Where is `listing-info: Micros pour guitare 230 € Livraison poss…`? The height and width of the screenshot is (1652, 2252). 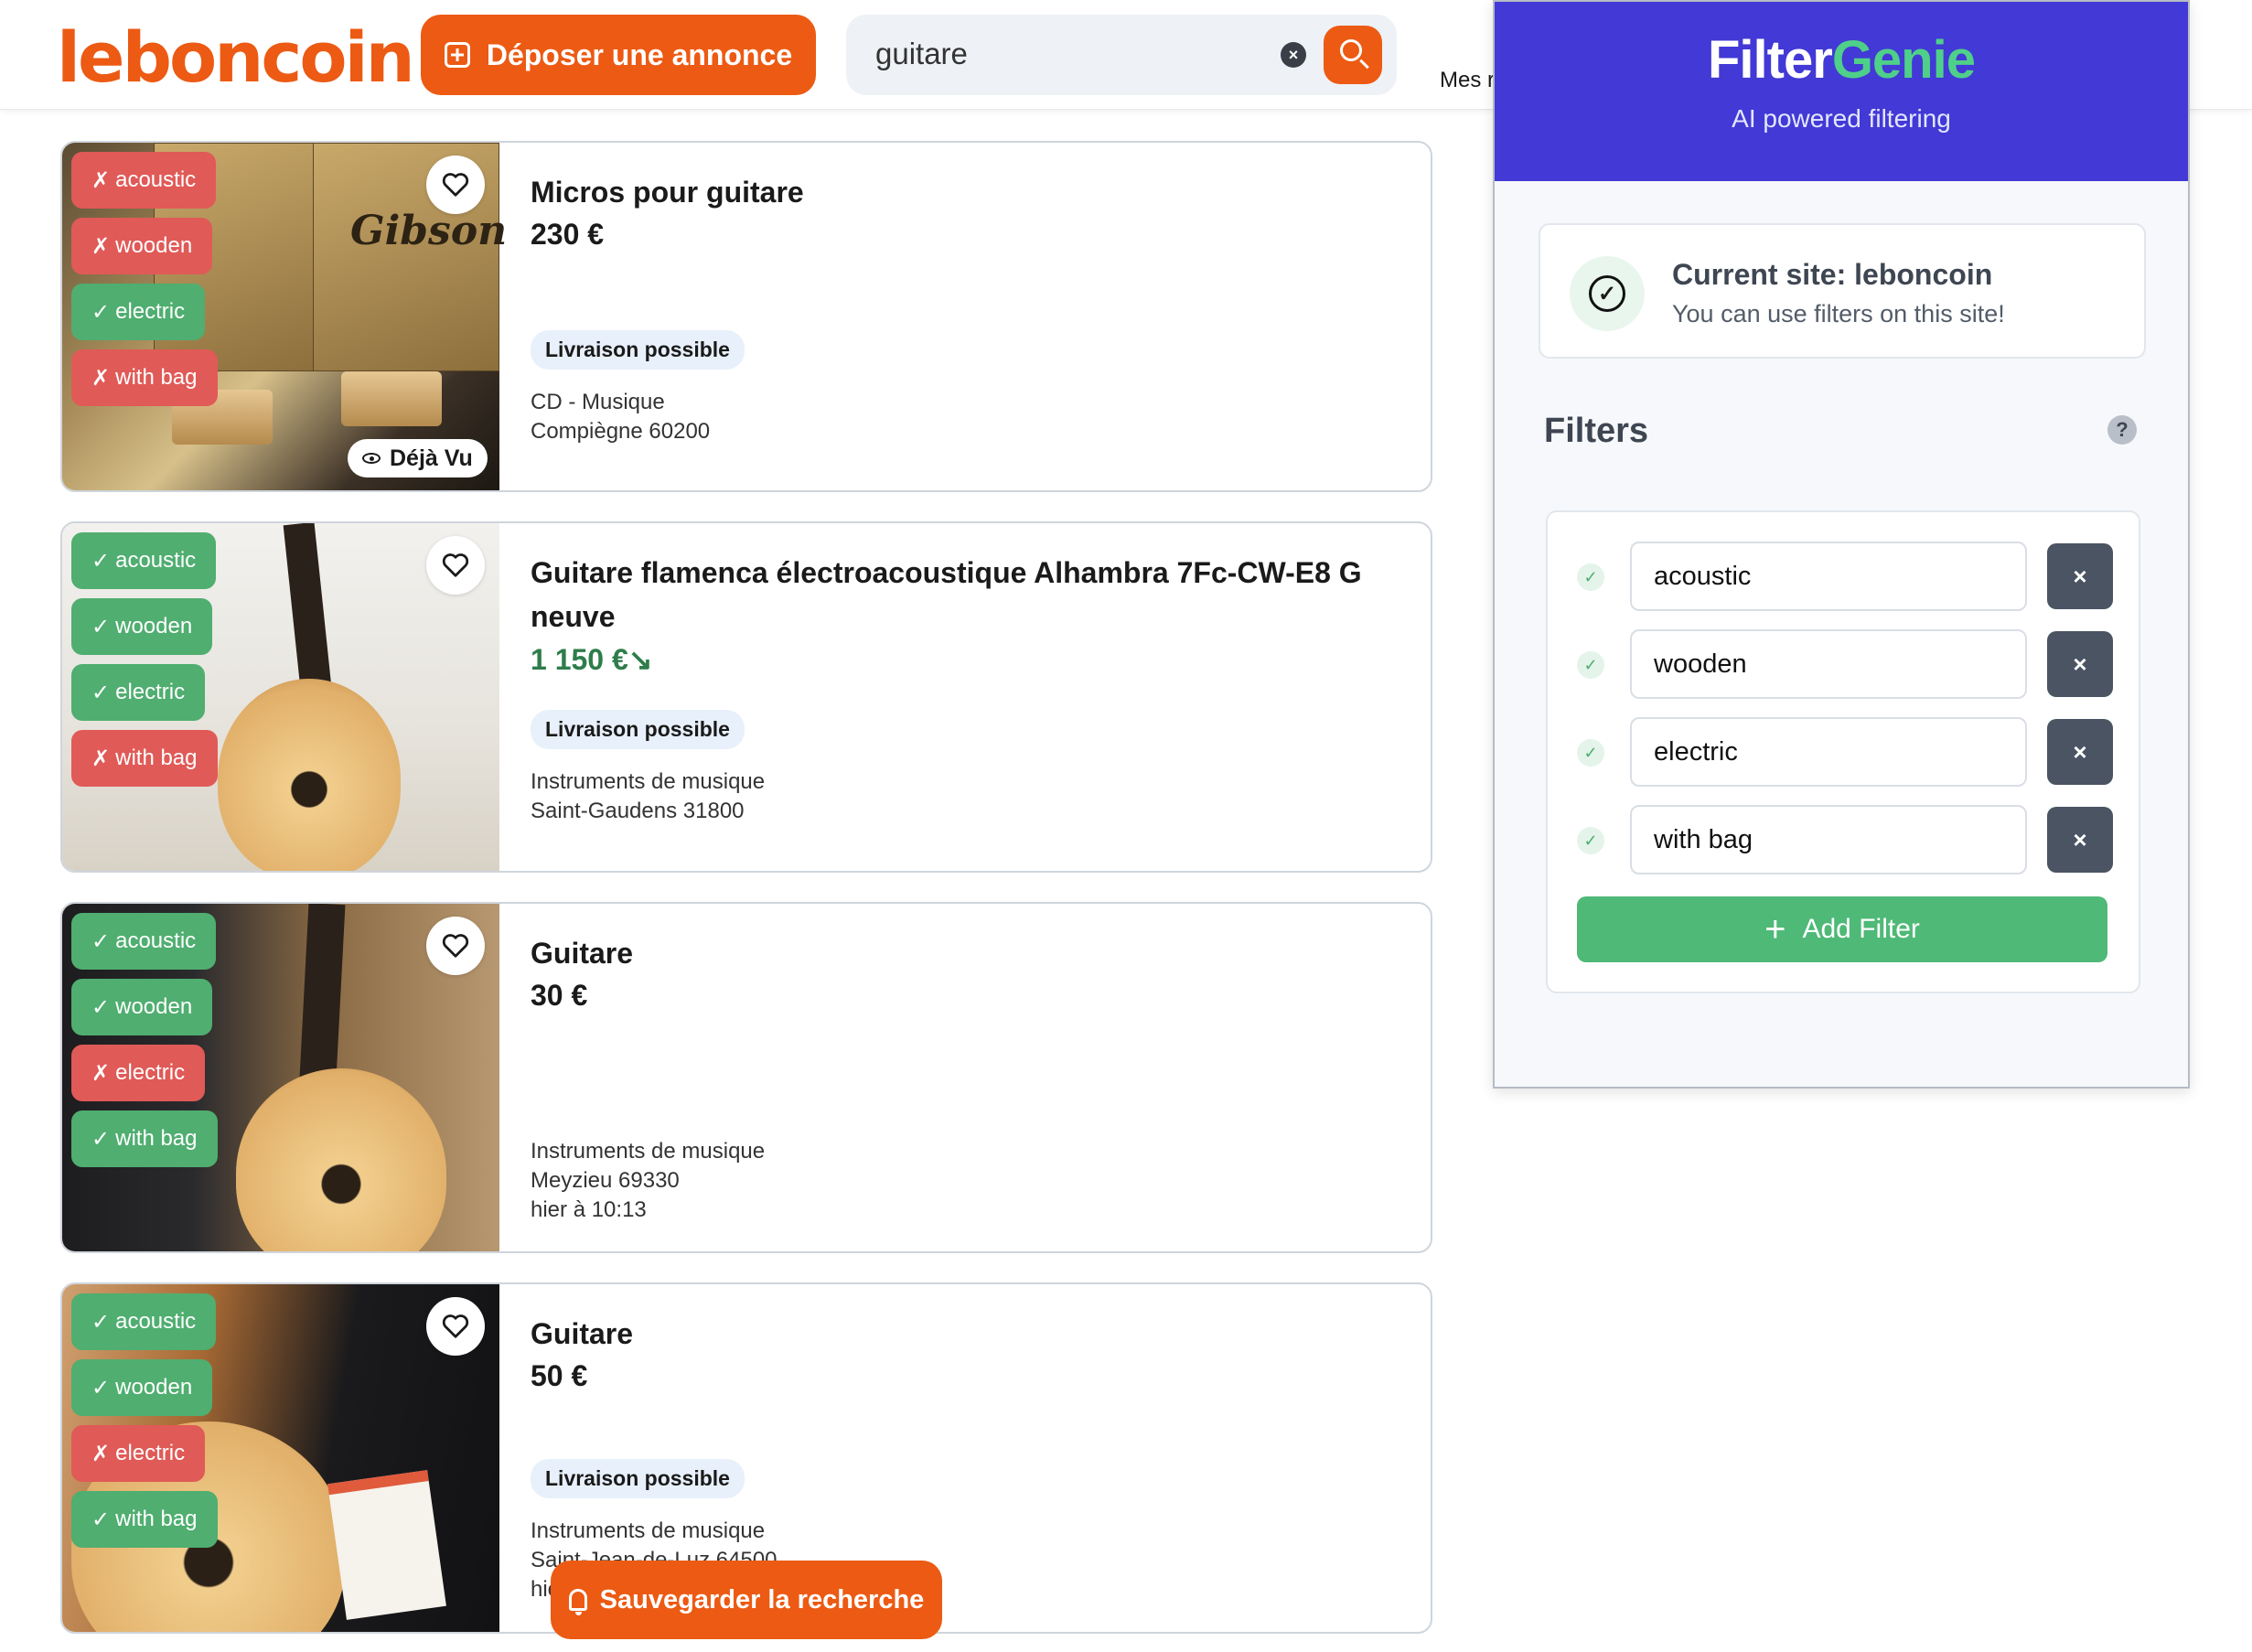
listing-info: Micros pour guitare 230 € Livraison poss… is located at coordinates (970, 308).